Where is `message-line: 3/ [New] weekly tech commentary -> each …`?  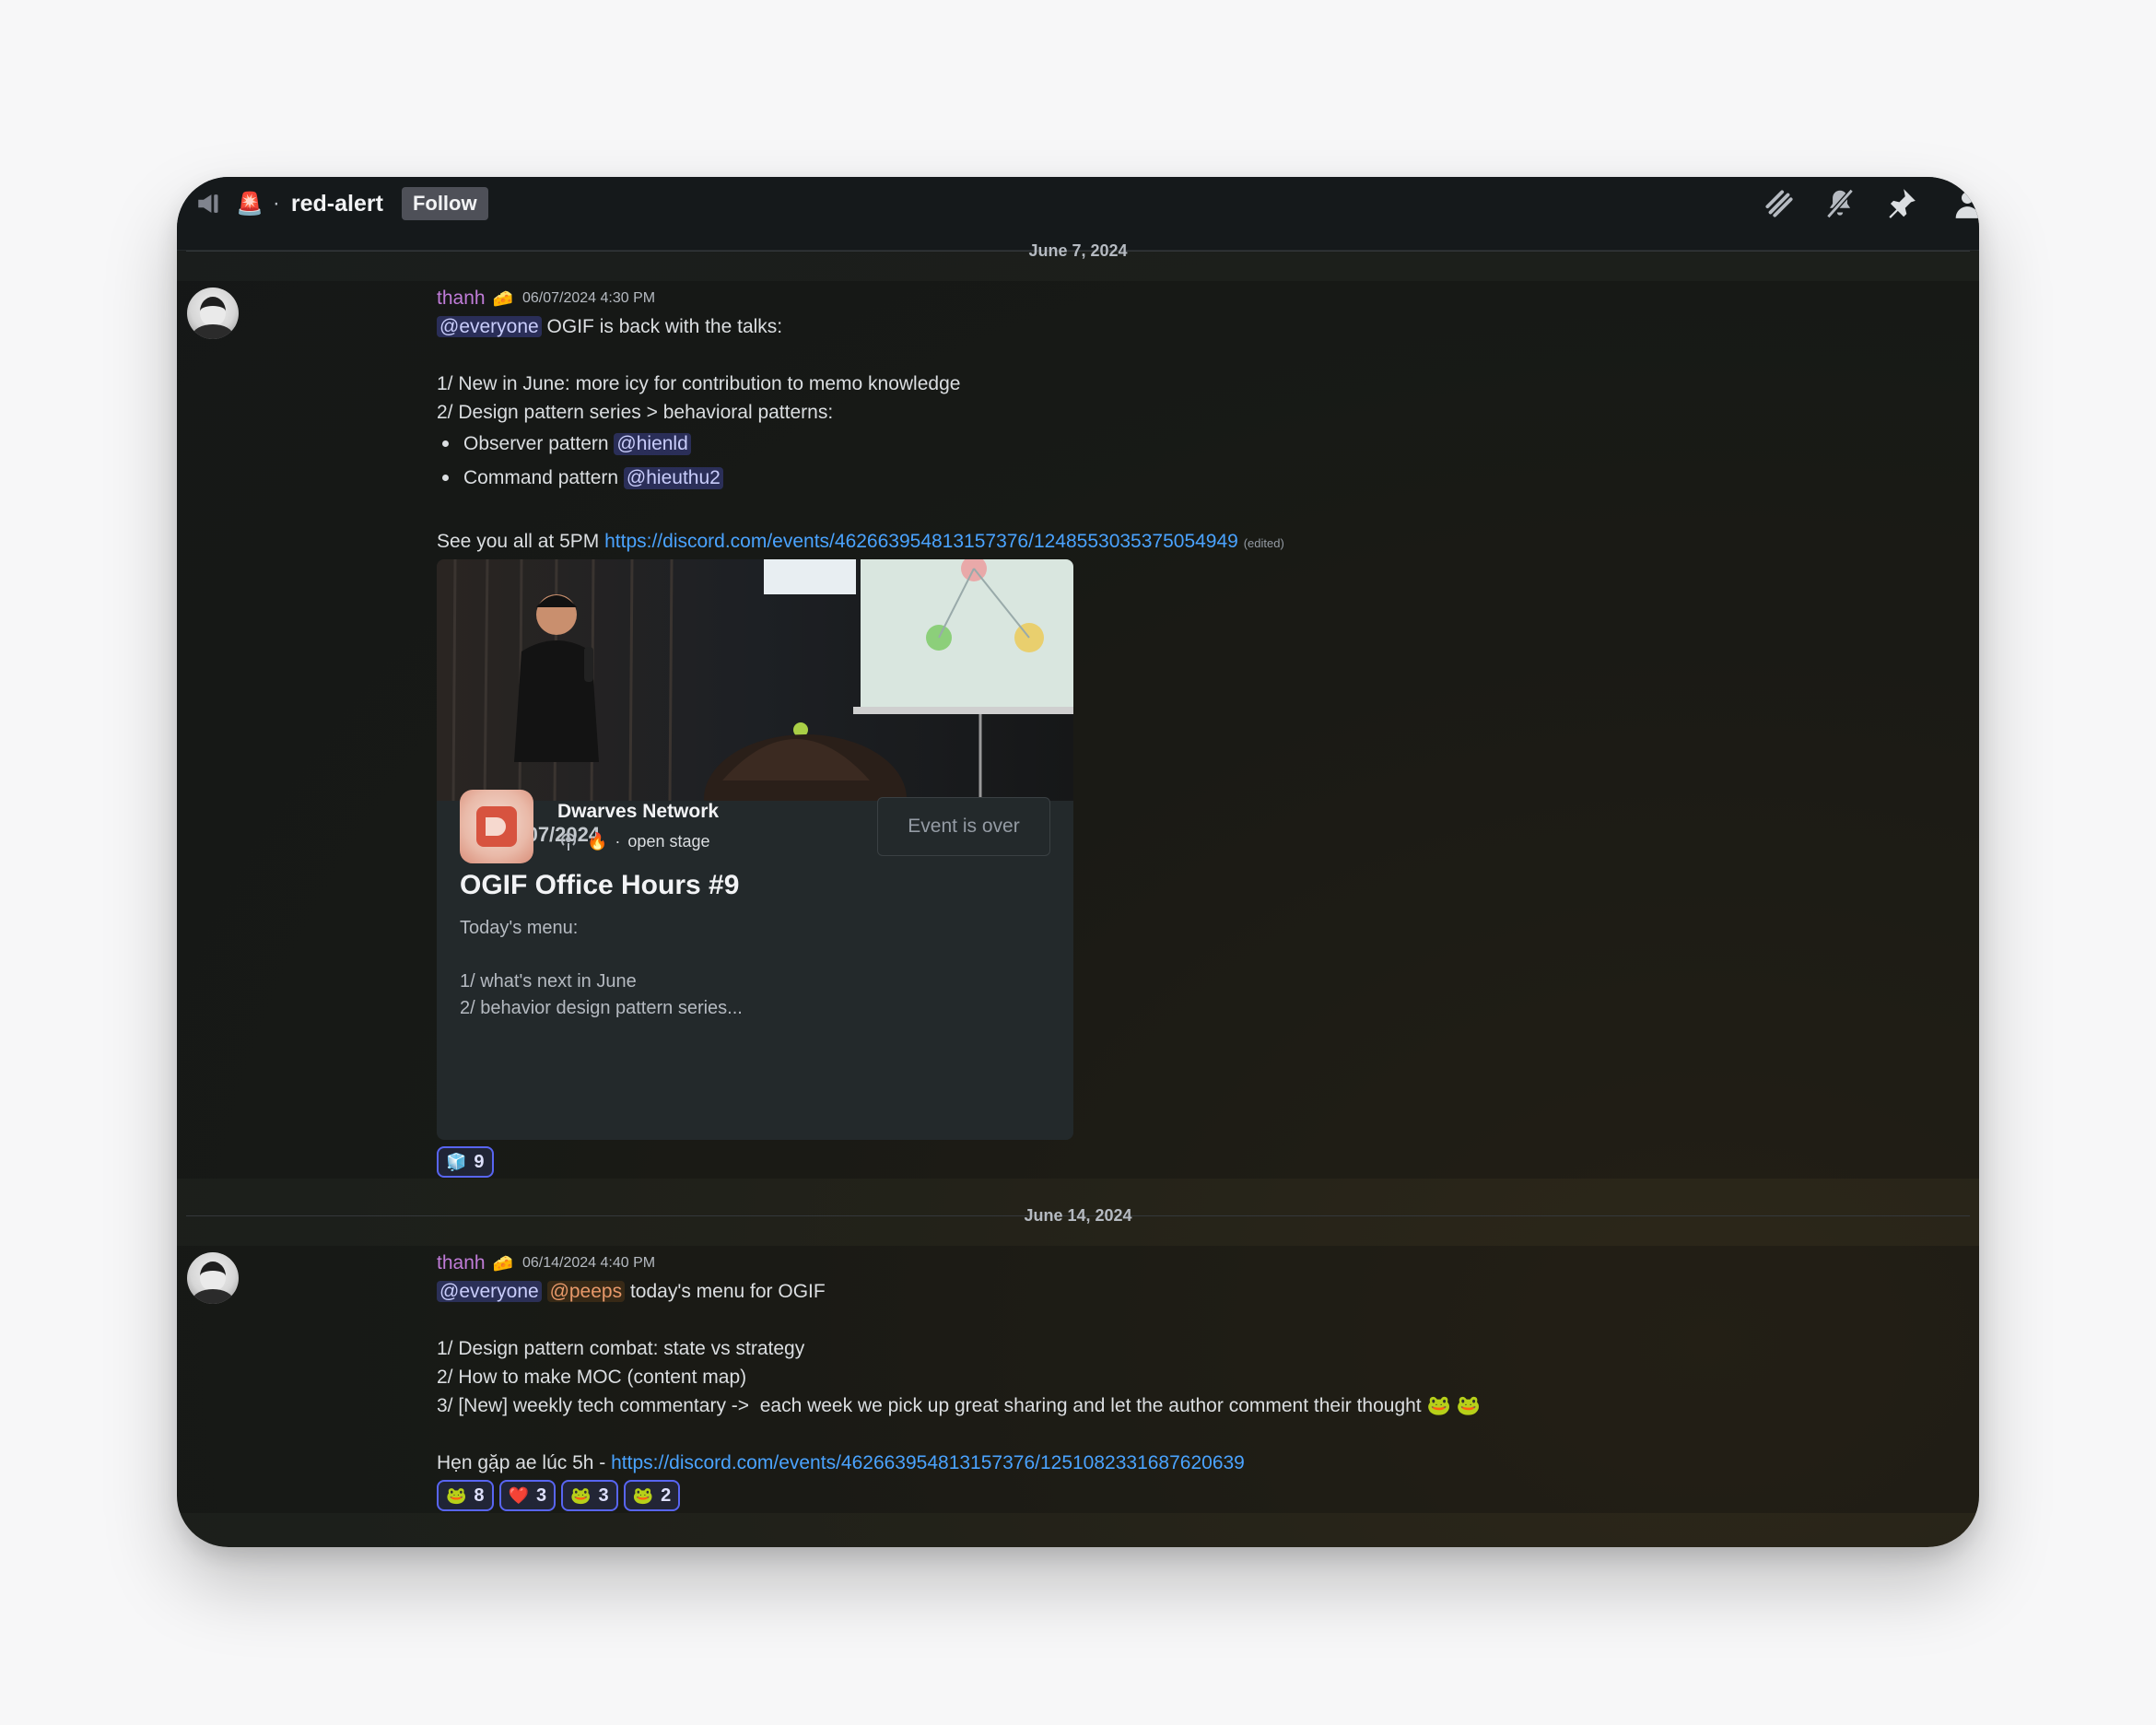
message-line: 3/ [New] weekly tech commentary -> each … is located at coordinates (929, 1405).